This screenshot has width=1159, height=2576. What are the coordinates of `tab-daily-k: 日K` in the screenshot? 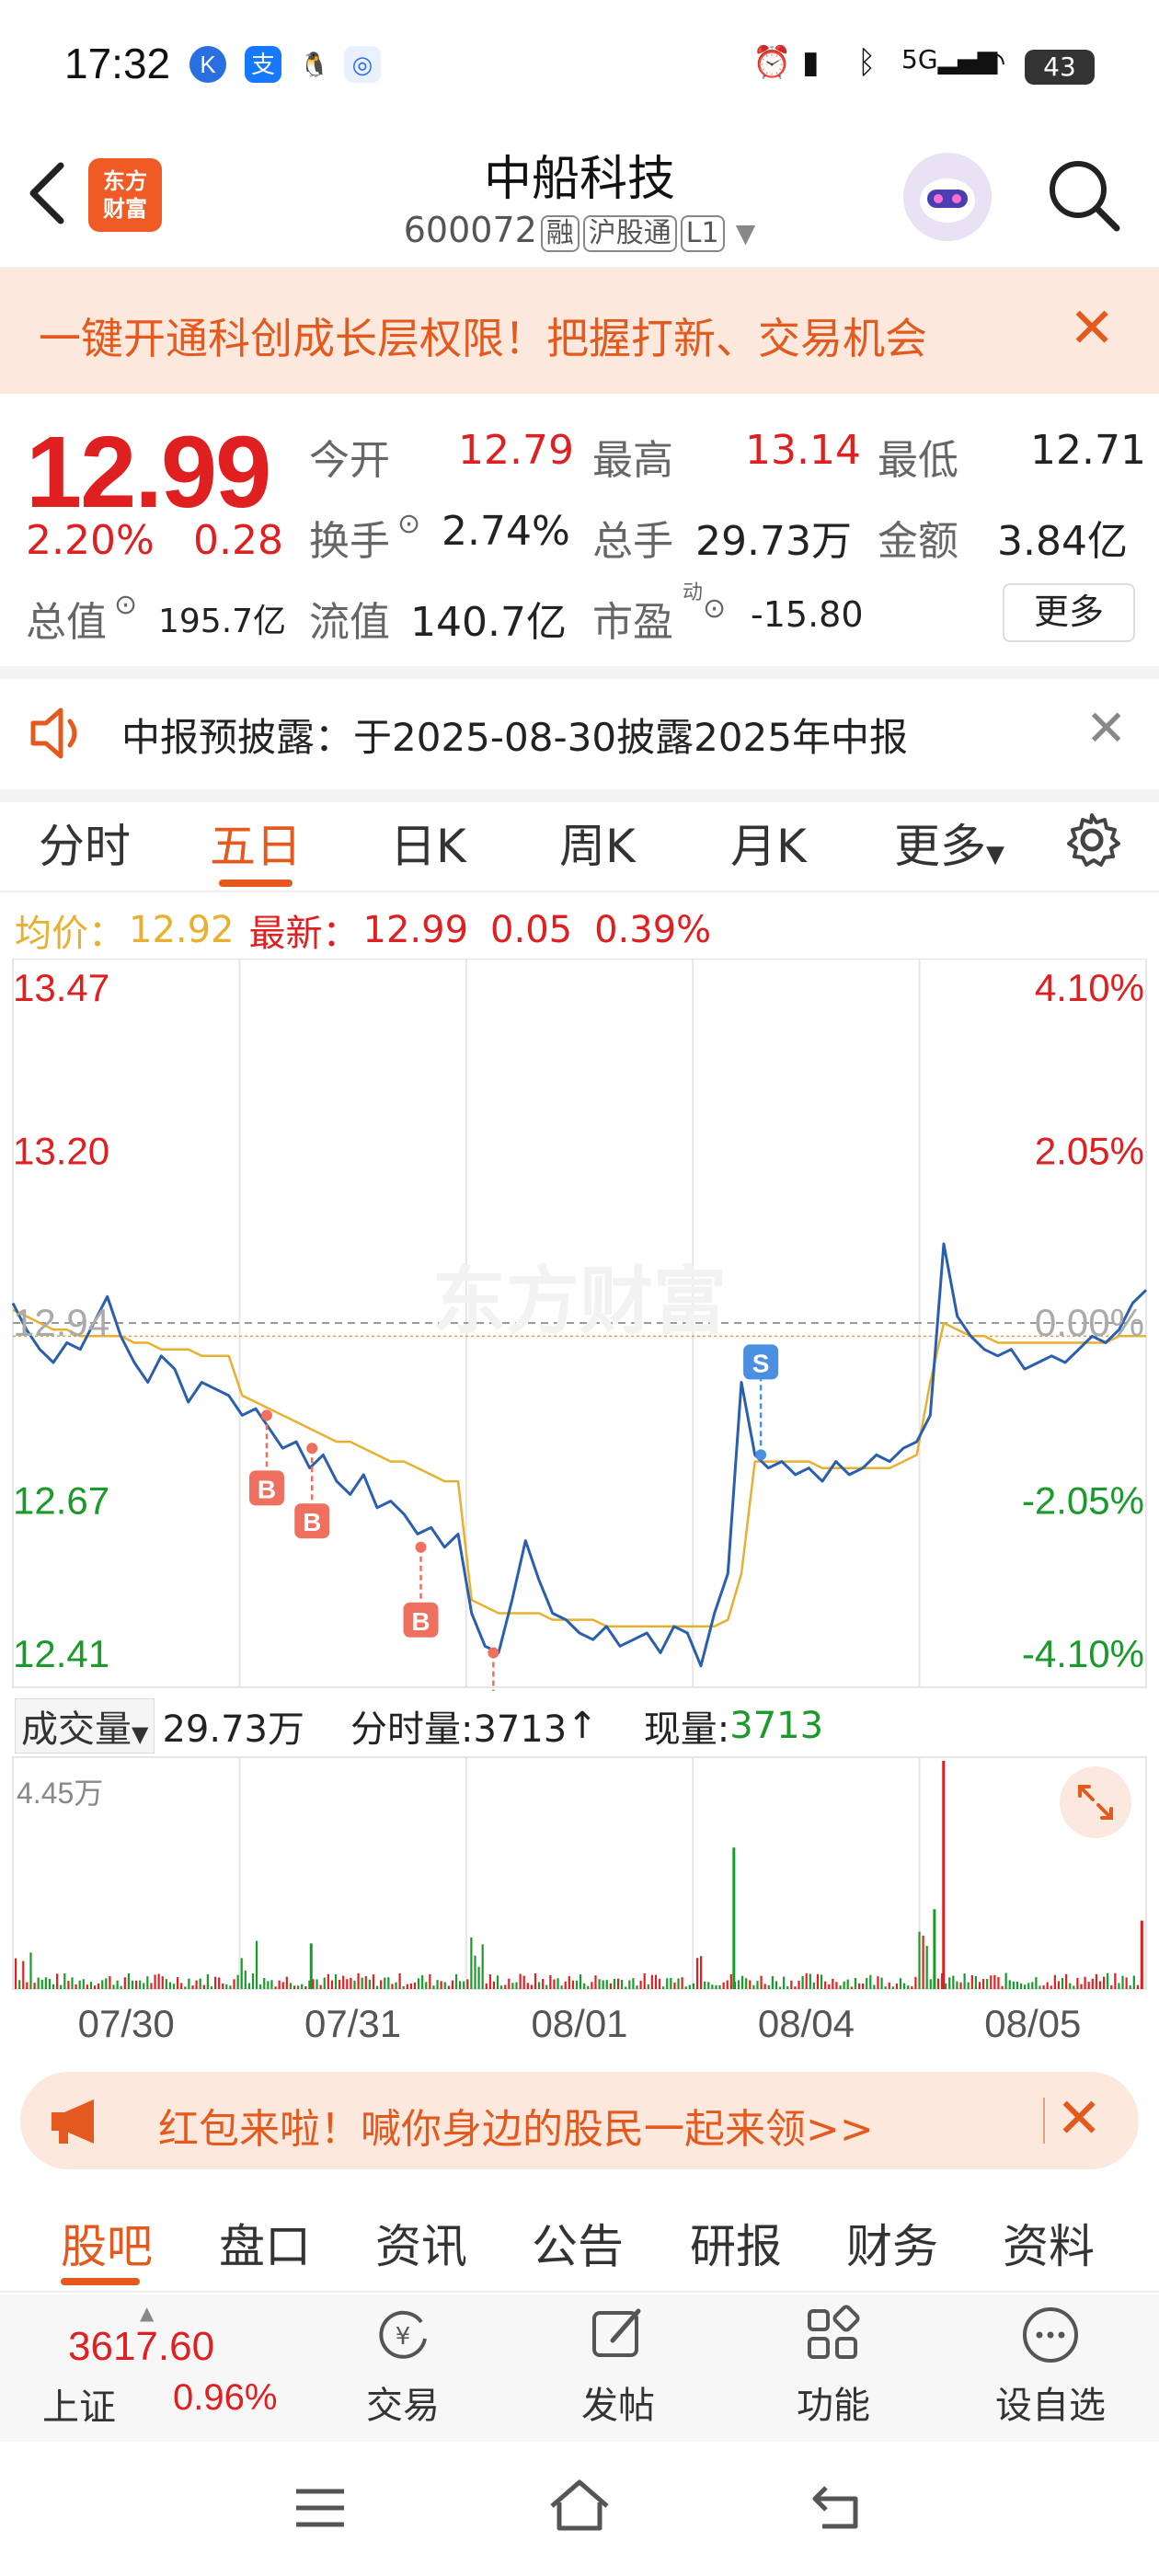 It's located at (428, 843).